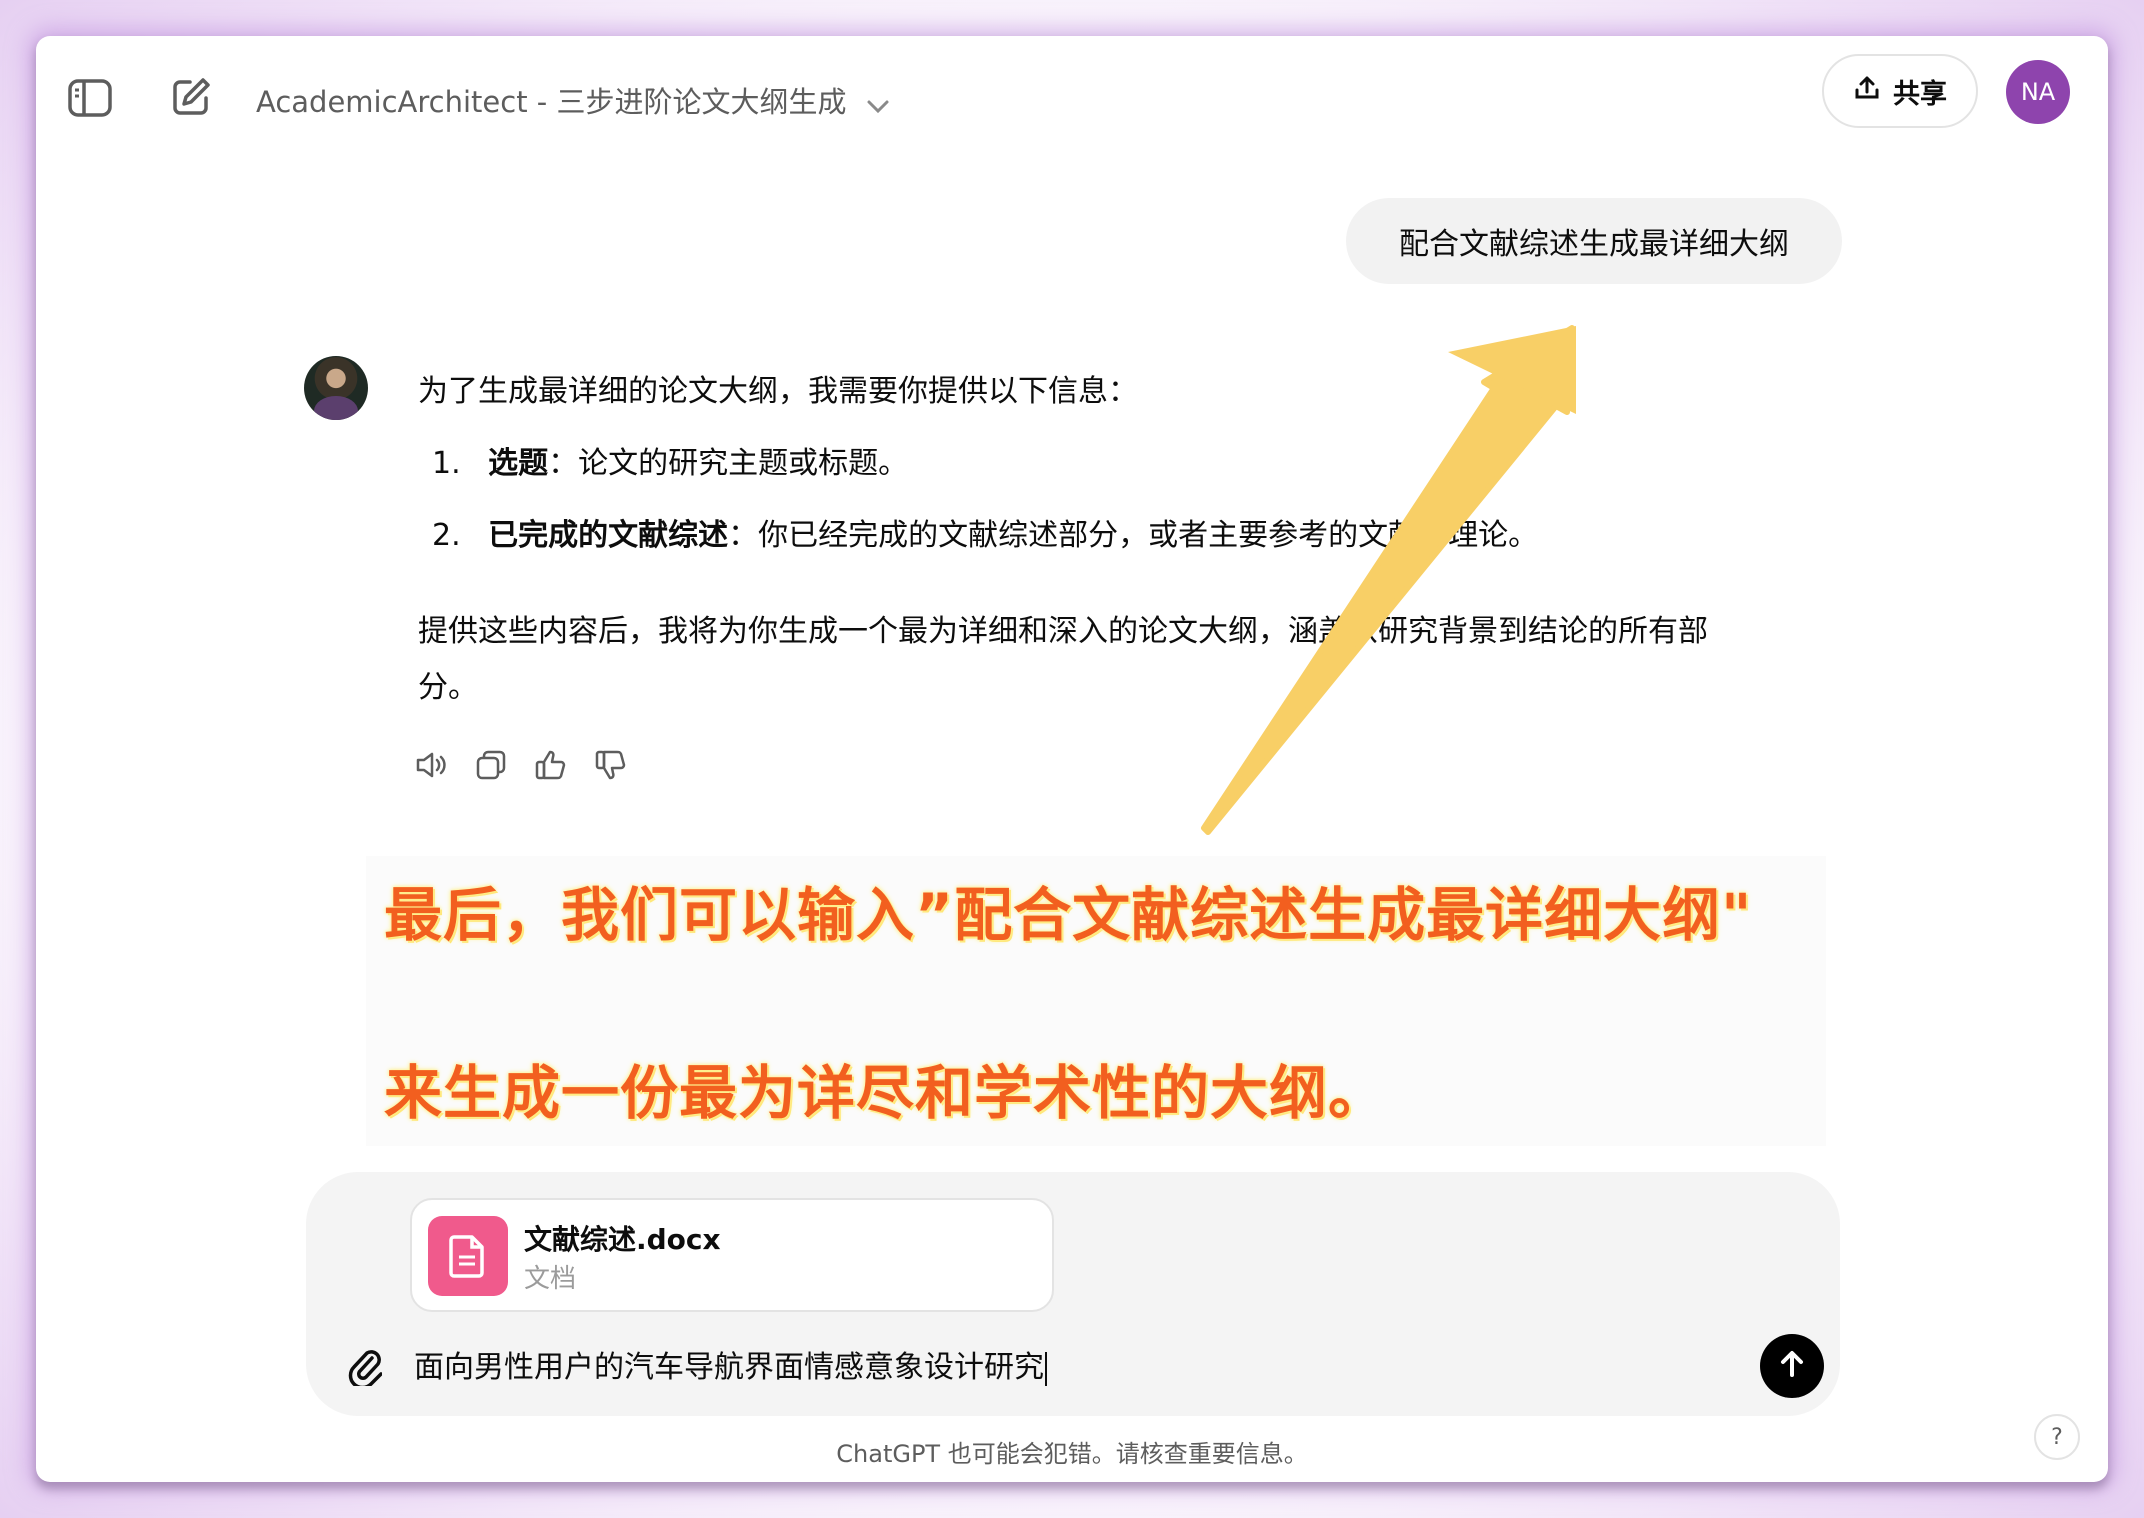 The image size is (2144, 1518). I want to click on file-type: 文档, so click(550, 1279).